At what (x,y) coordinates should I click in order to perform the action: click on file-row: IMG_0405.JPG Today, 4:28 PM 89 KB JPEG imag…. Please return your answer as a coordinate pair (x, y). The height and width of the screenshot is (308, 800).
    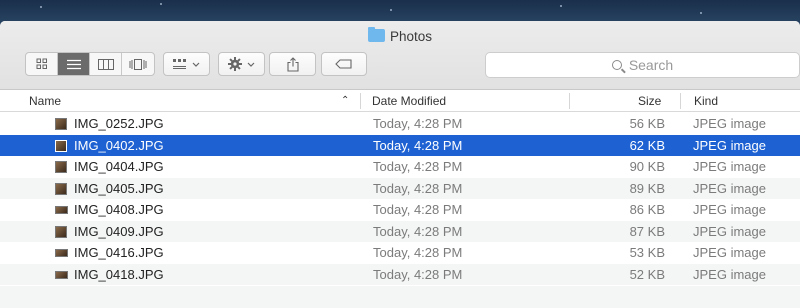
    Looking at the image, I should click on (400, 188).